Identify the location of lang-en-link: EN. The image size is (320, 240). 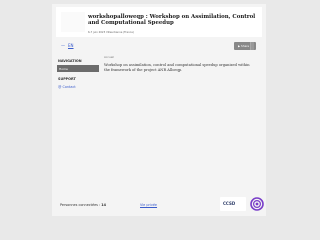
(71, 45).